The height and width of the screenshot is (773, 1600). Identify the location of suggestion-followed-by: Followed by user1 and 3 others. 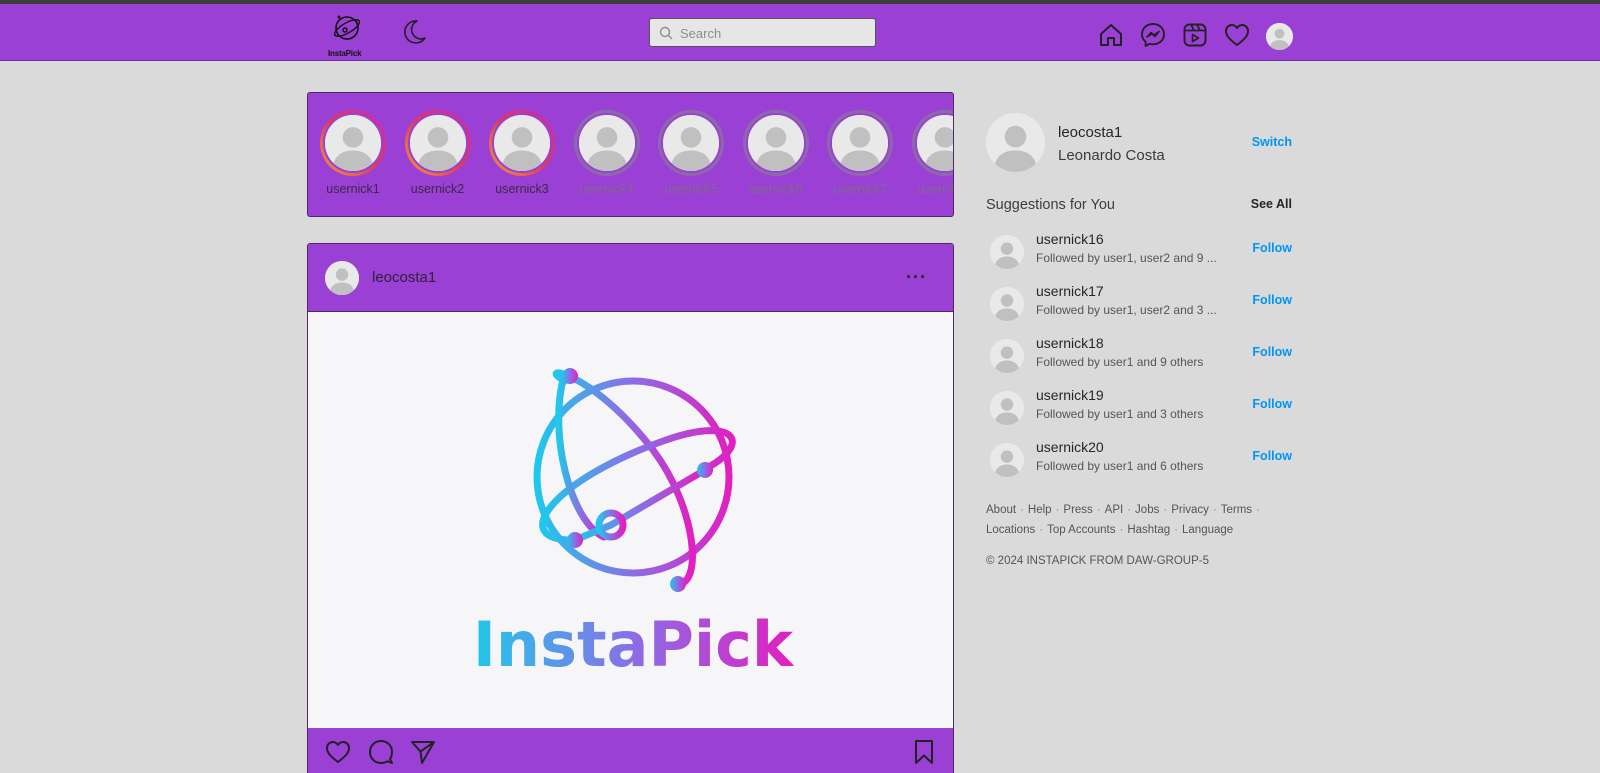
(1120, 414).